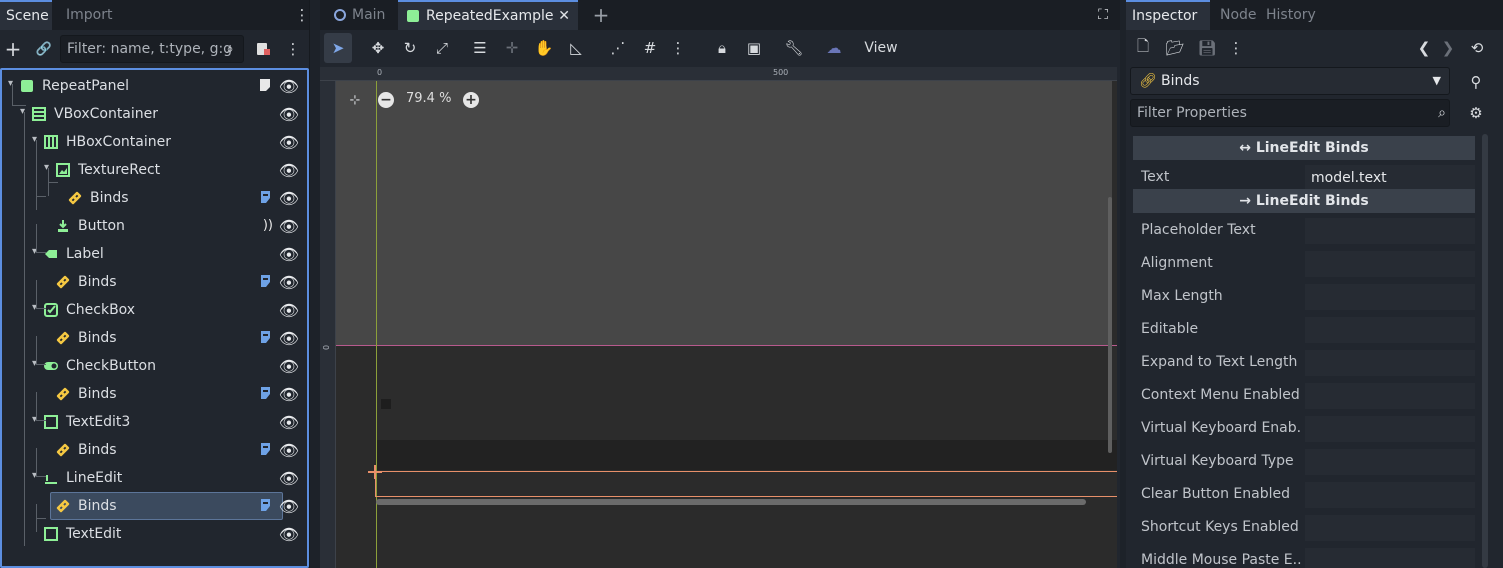 The height and width of the screenshot is (568, 1503). I want to click on new-tab-icon: +, so click(601, 15).